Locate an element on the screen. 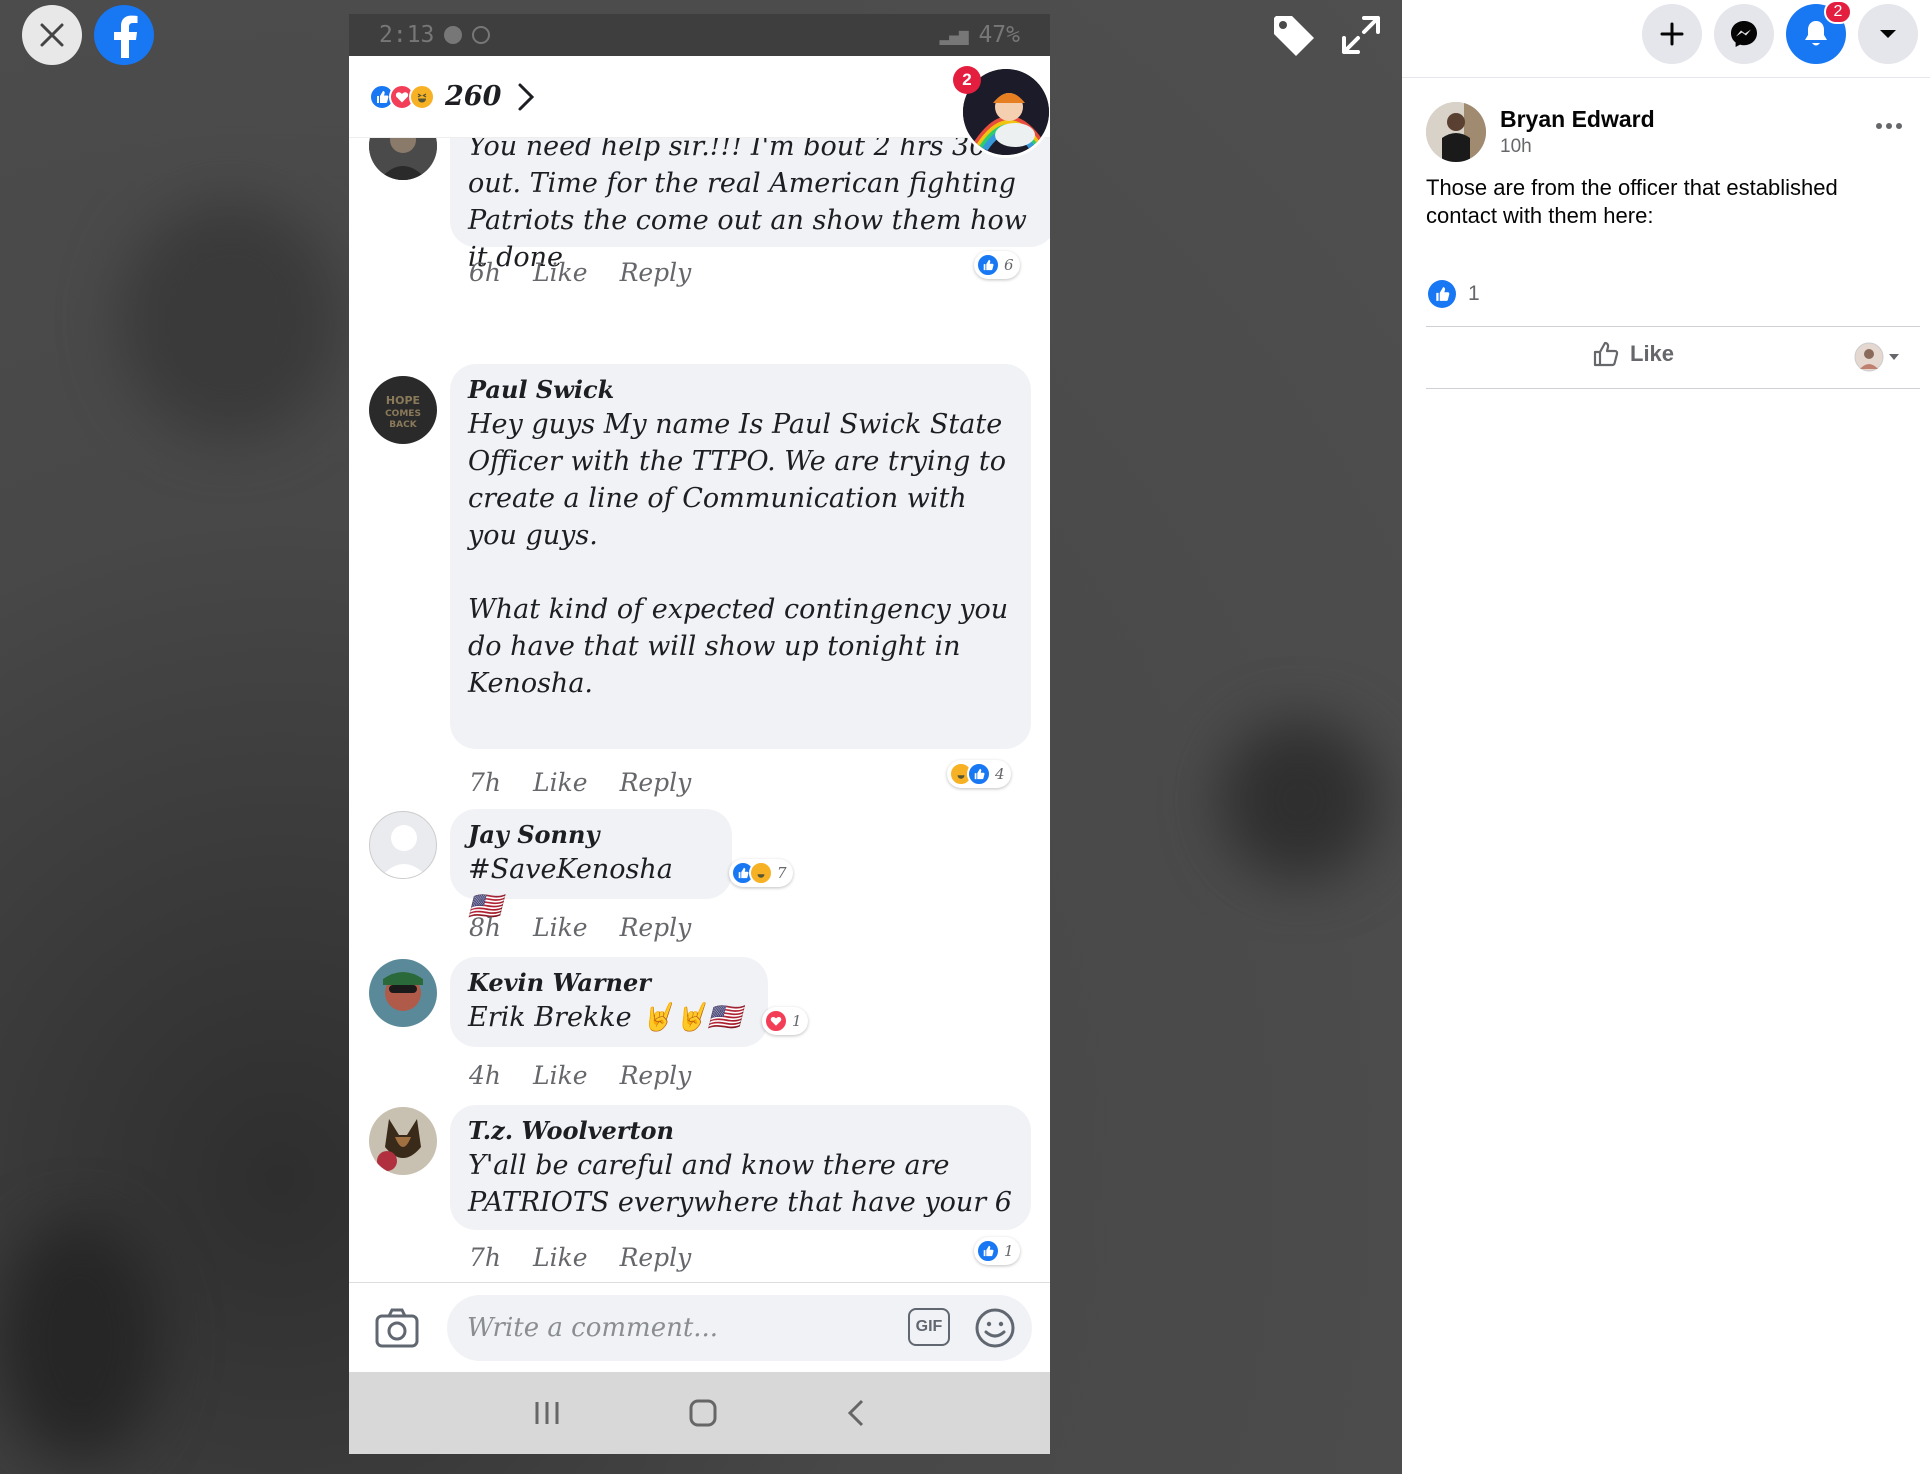  author-avatar is located at coordinates (1456, 132).